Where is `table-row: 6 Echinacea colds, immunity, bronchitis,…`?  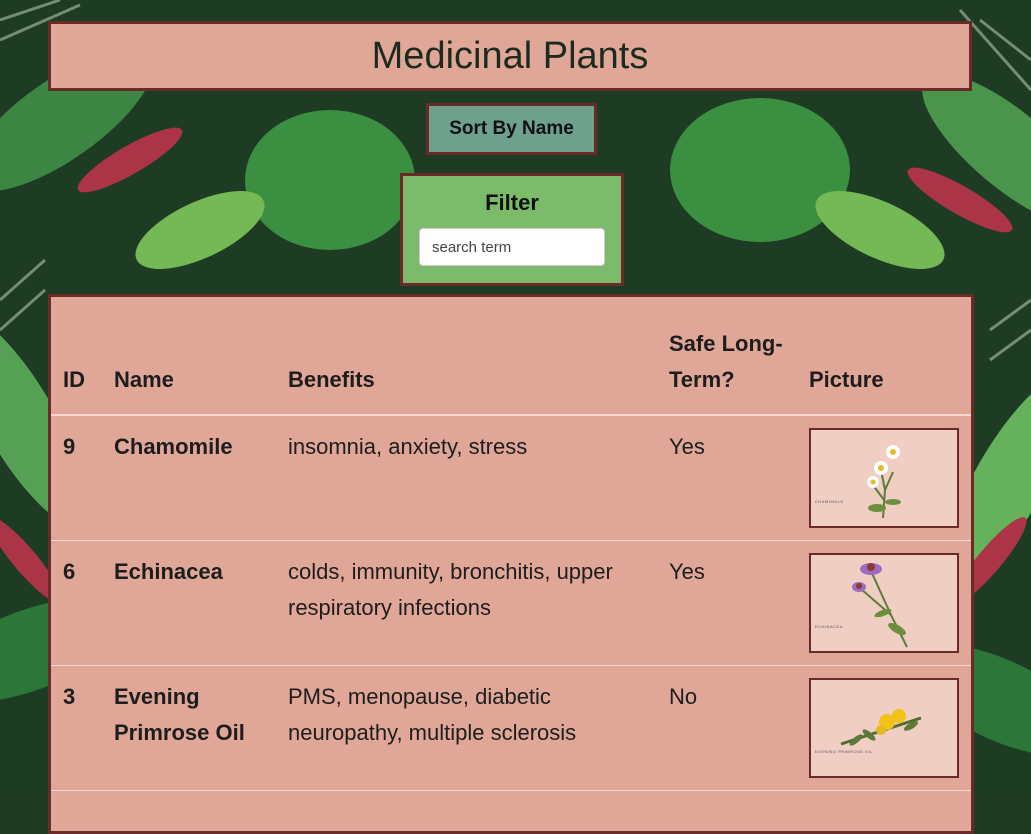 table-row: 6 Echinacea colds, immunity, bronchitis,… is located at coordinates (511, 603).